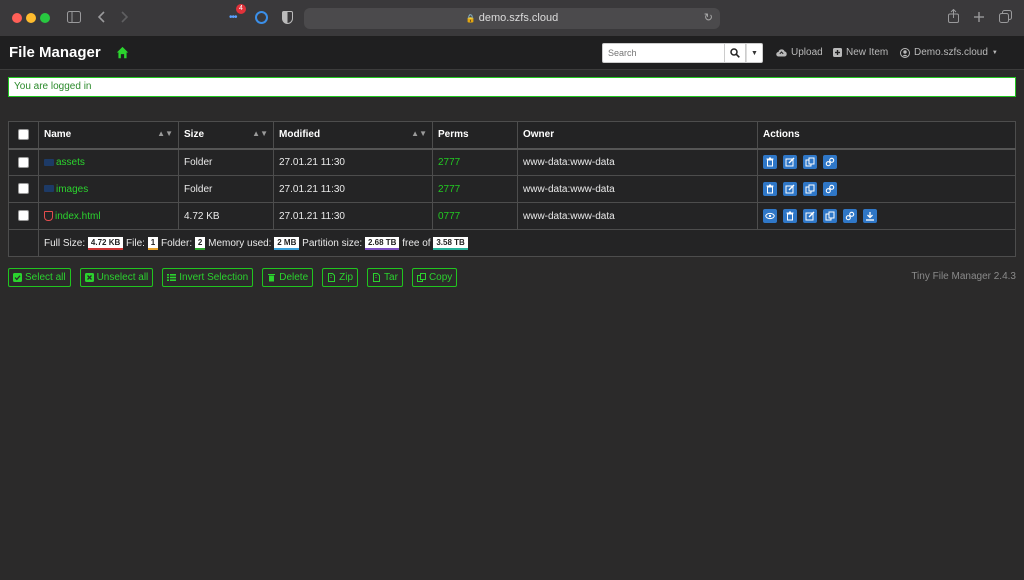 The width and height of the screenshot is (1024, 580). I want to click on memory-label: Memory used:, so click(240, 243).